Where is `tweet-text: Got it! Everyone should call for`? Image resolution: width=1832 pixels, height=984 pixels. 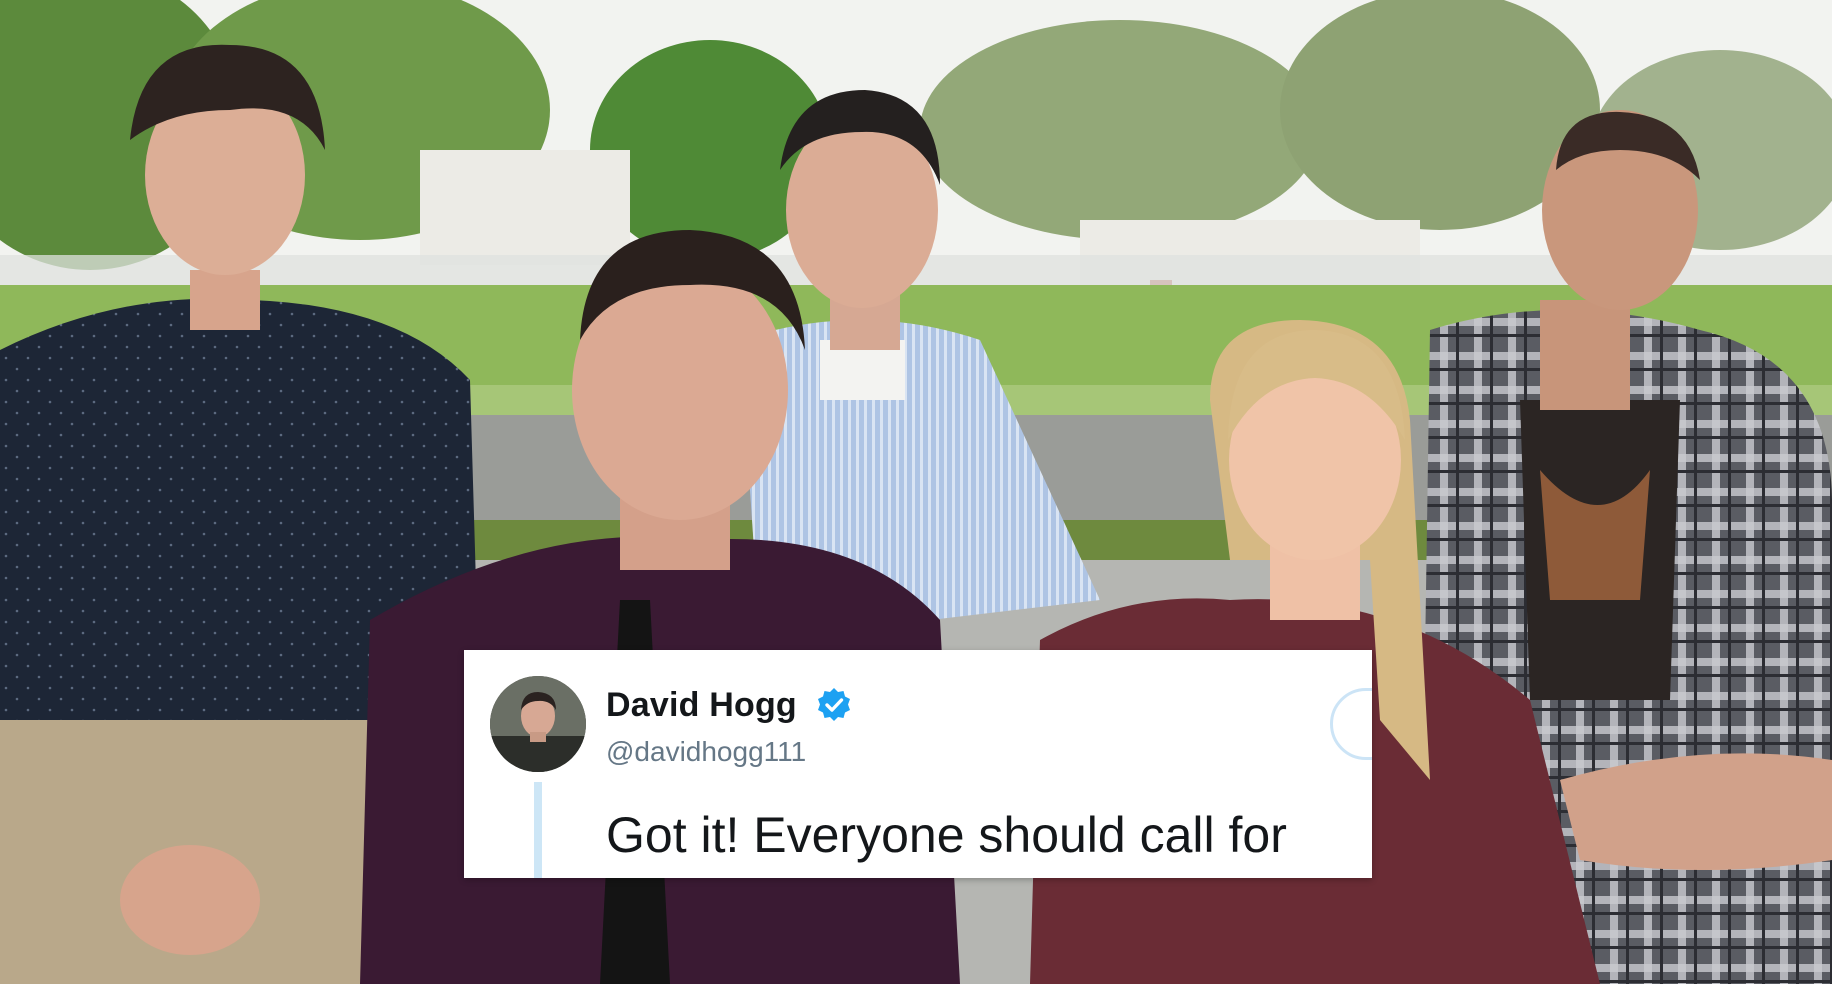
tweet-text: Got it! Everyone should call for is located at coordinates (946, 835).